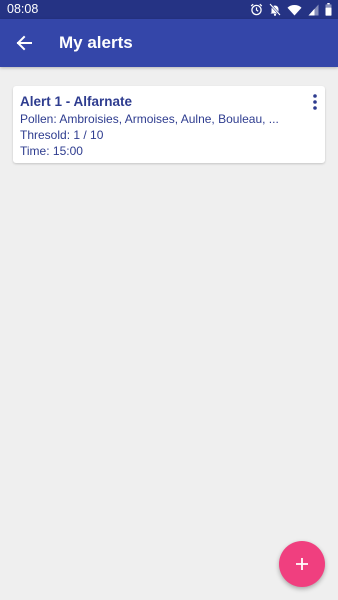  Describe the element at coordinates (294, 9) in the screenshot. I see `wifi-icon` at that location.